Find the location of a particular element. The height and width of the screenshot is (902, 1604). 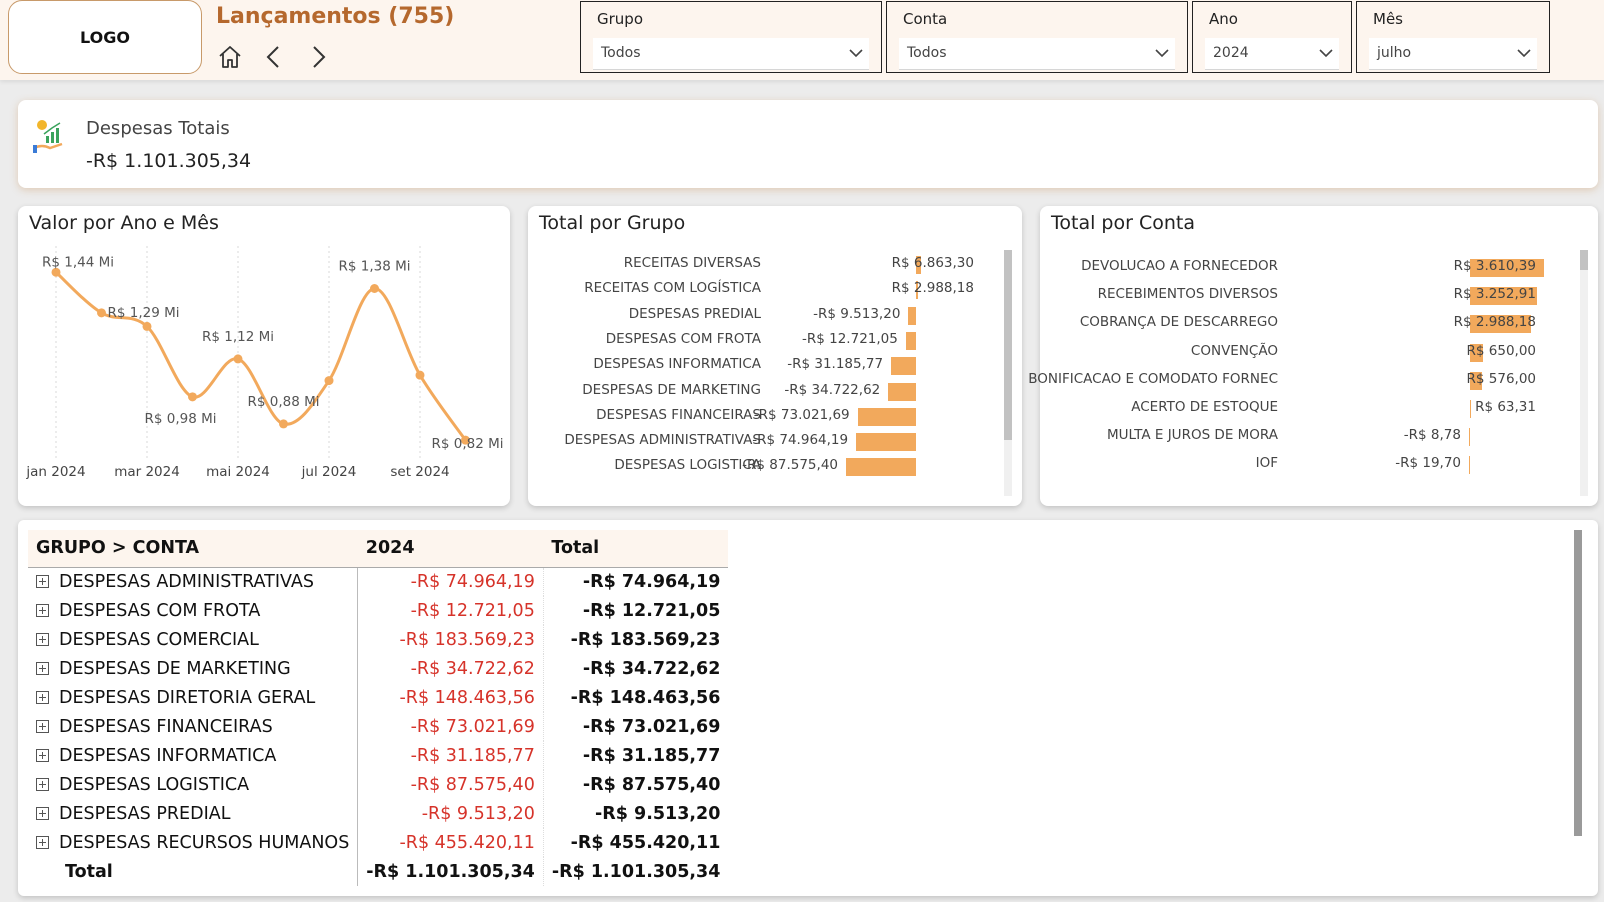

row-name-cell: DESPESAS COMERCIAL is located at coordinates (193, 639).